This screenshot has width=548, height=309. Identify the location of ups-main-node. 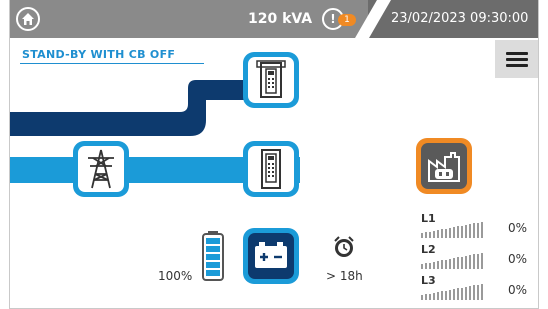
(271, 169).